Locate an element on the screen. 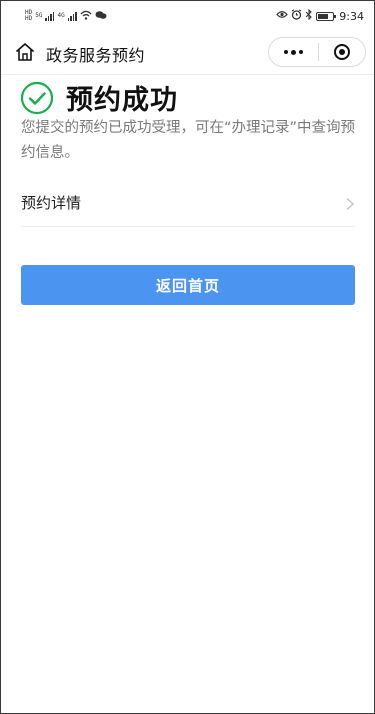 The width and height of the screenshot is (375, 714). chevron-right-icon is located at coordinates (350, 203).